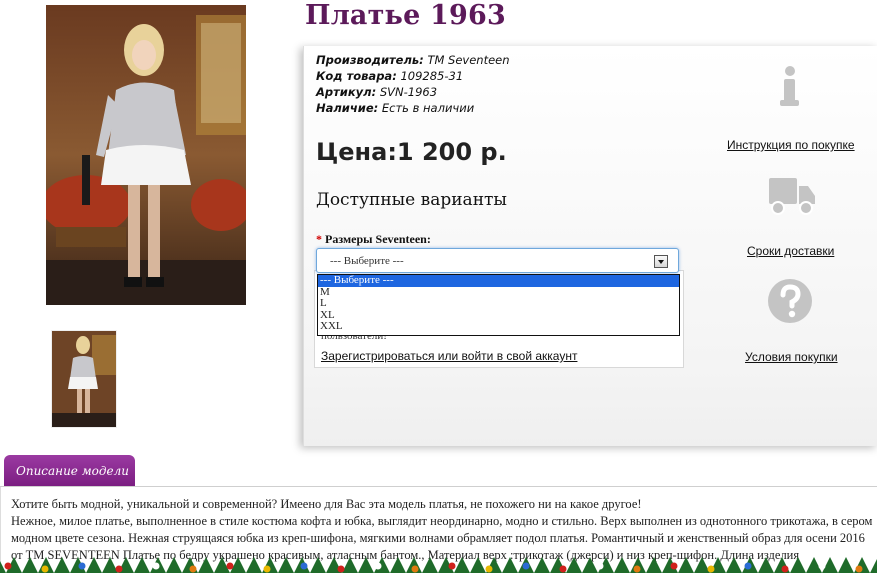 The width and height of the screenshot is (877, 578). What do you see at coordinates (790, 87) in the screenshot?
I see `info-icon` at bounding box center [790, 87].